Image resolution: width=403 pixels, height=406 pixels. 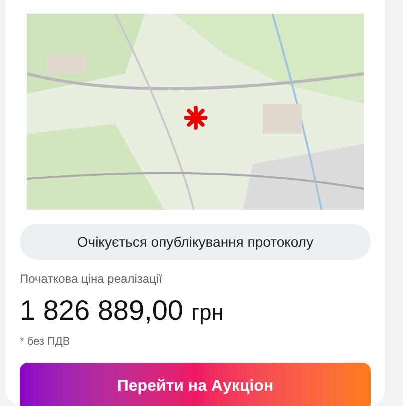 I want to click on status-badge: Очікується опублікування протоколу, so click(x=195, y=242).